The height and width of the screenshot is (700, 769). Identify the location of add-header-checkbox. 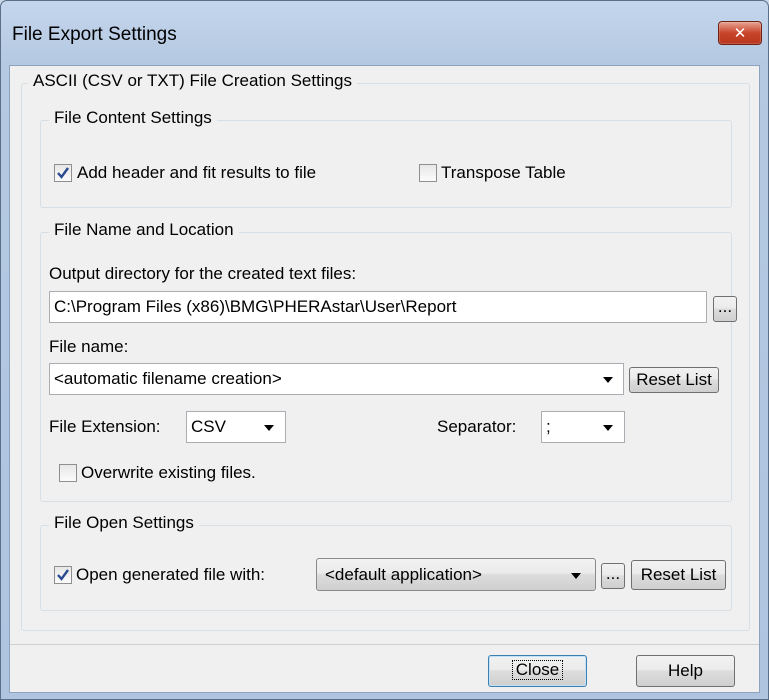
(63, 173).